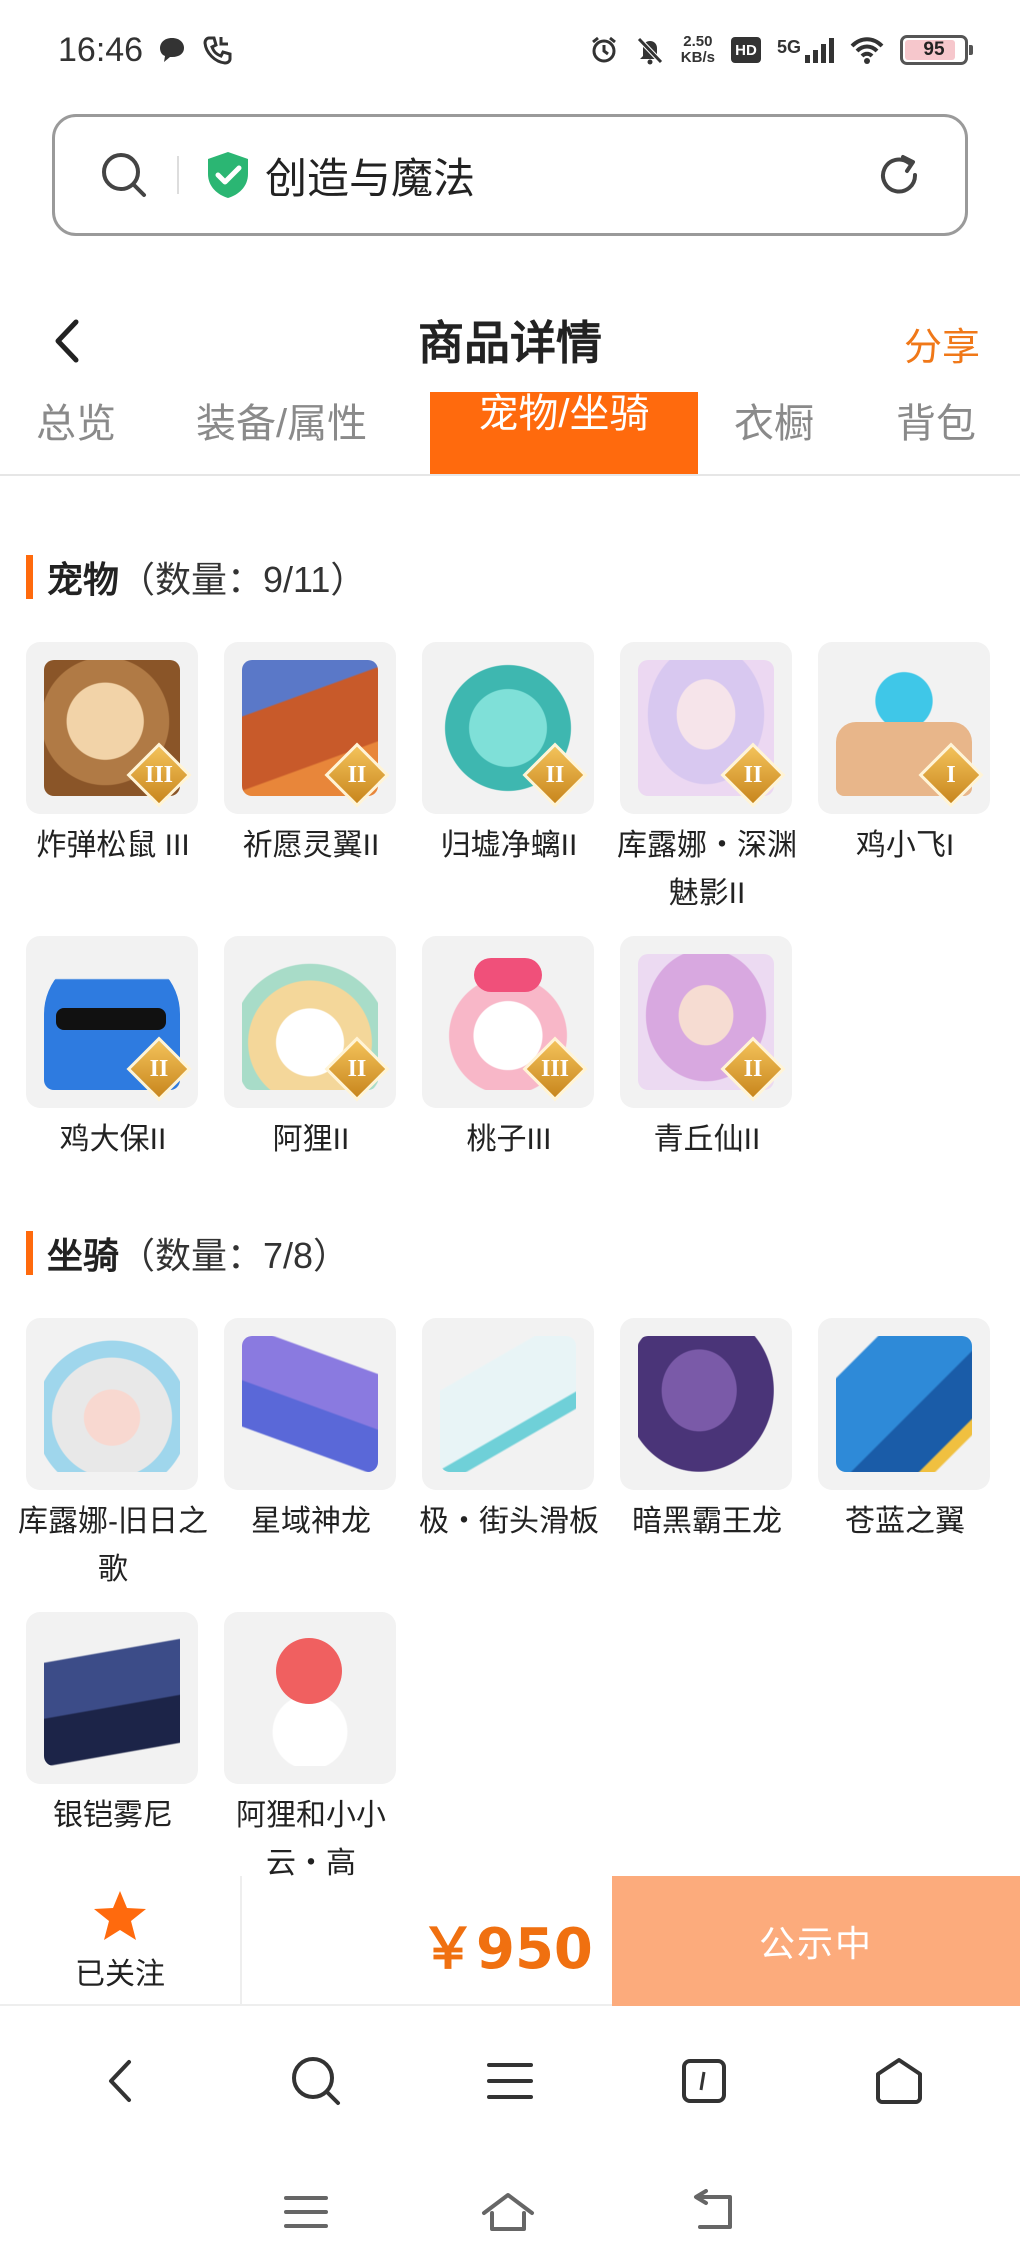  What do you see at coordinates (311, 845) in the screenshot?
I see `pet-name: 祈愿灵翼II` at bounding box center [311, 845].